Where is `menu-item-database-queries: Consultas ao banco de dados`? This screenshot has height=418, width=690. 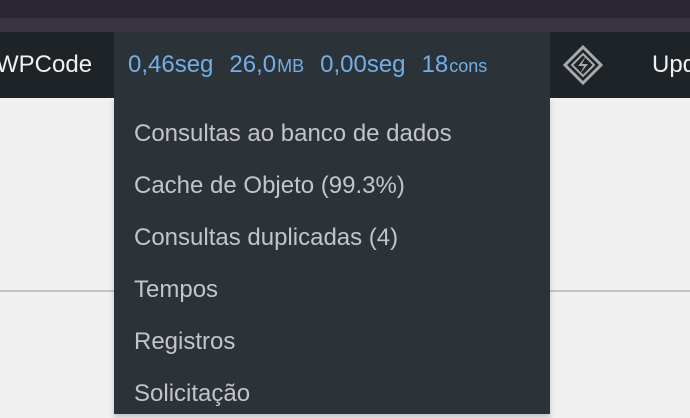
menu-item-database-queries: Consultas ao banco de dados is located at coordinates (293, 134).